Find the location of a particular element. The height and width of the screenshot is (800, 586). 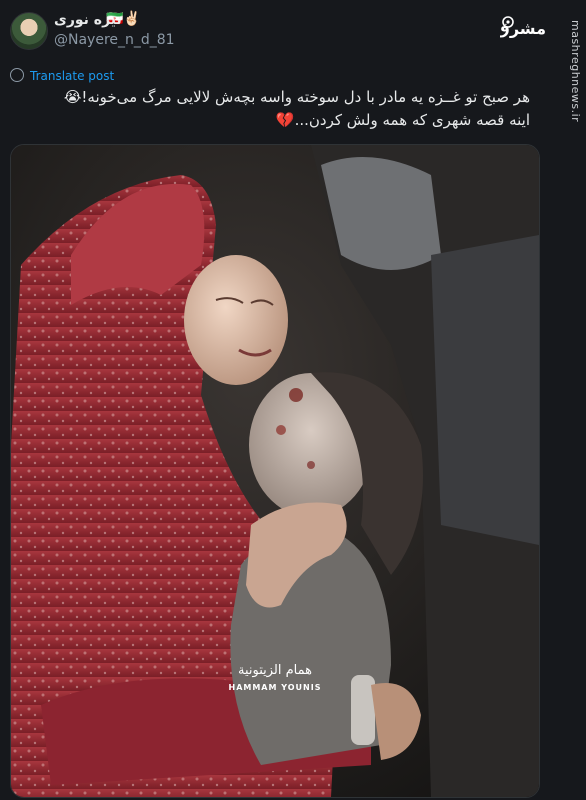

logo-text: مشرق is located at coordinates (523, 28).